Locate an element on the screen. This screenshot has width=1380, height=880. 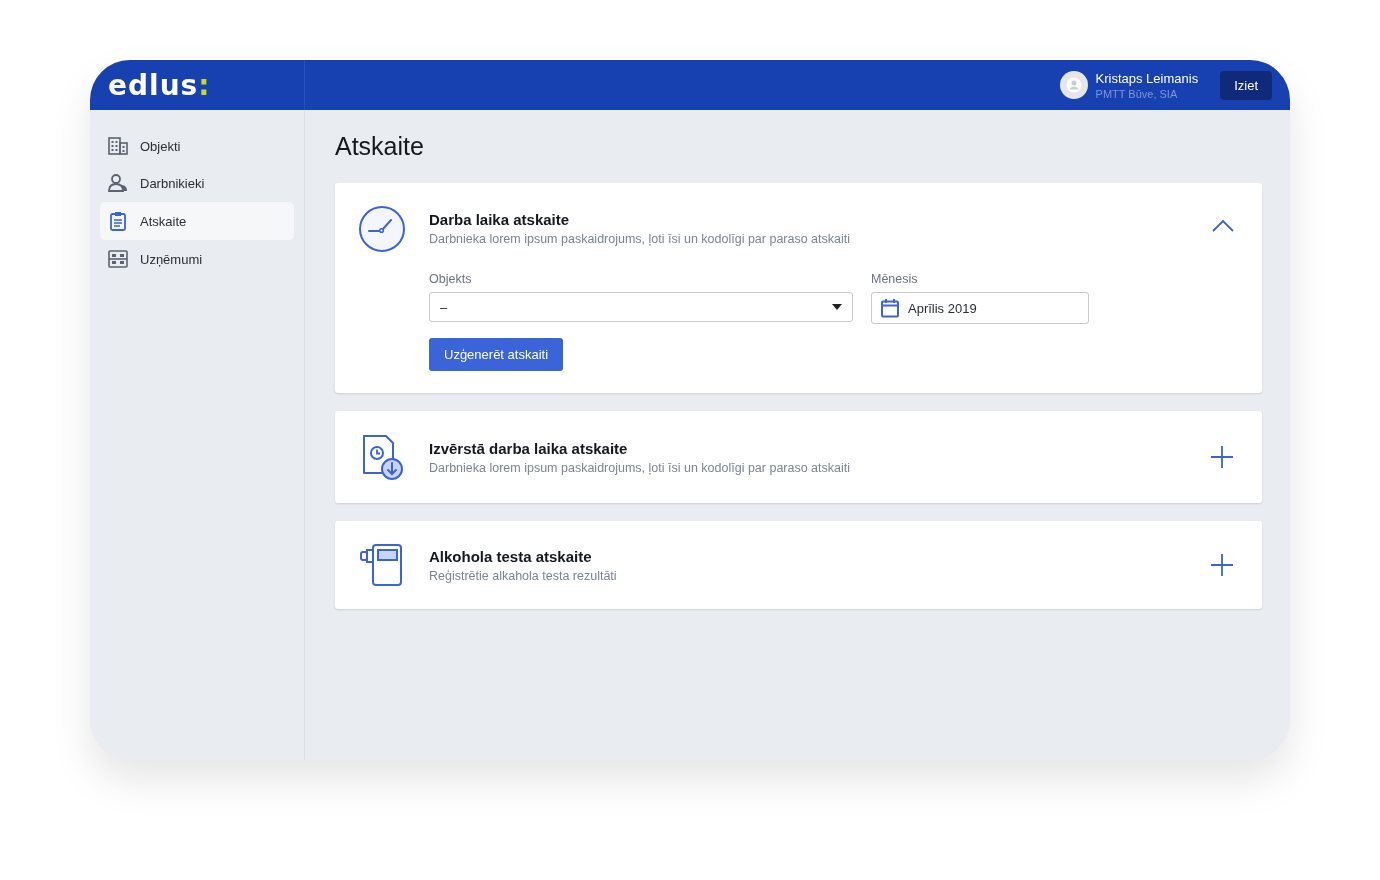
sidebar-item: Atskaite is located at coordinates (197, 221).